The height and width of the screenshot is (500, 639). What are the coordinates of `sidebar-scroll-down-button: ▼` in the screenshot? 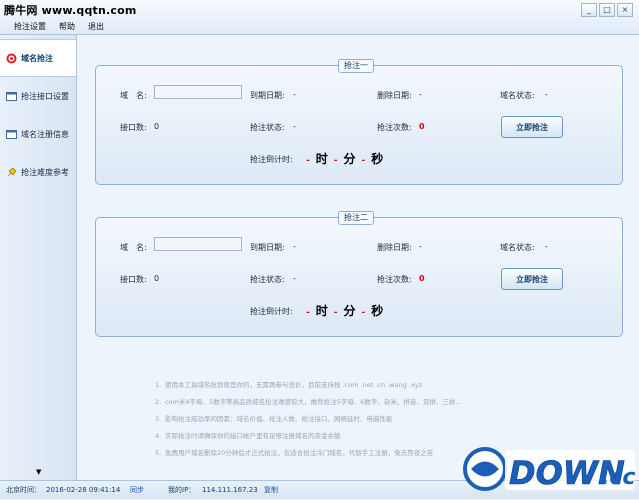 It's located at (38, 472).